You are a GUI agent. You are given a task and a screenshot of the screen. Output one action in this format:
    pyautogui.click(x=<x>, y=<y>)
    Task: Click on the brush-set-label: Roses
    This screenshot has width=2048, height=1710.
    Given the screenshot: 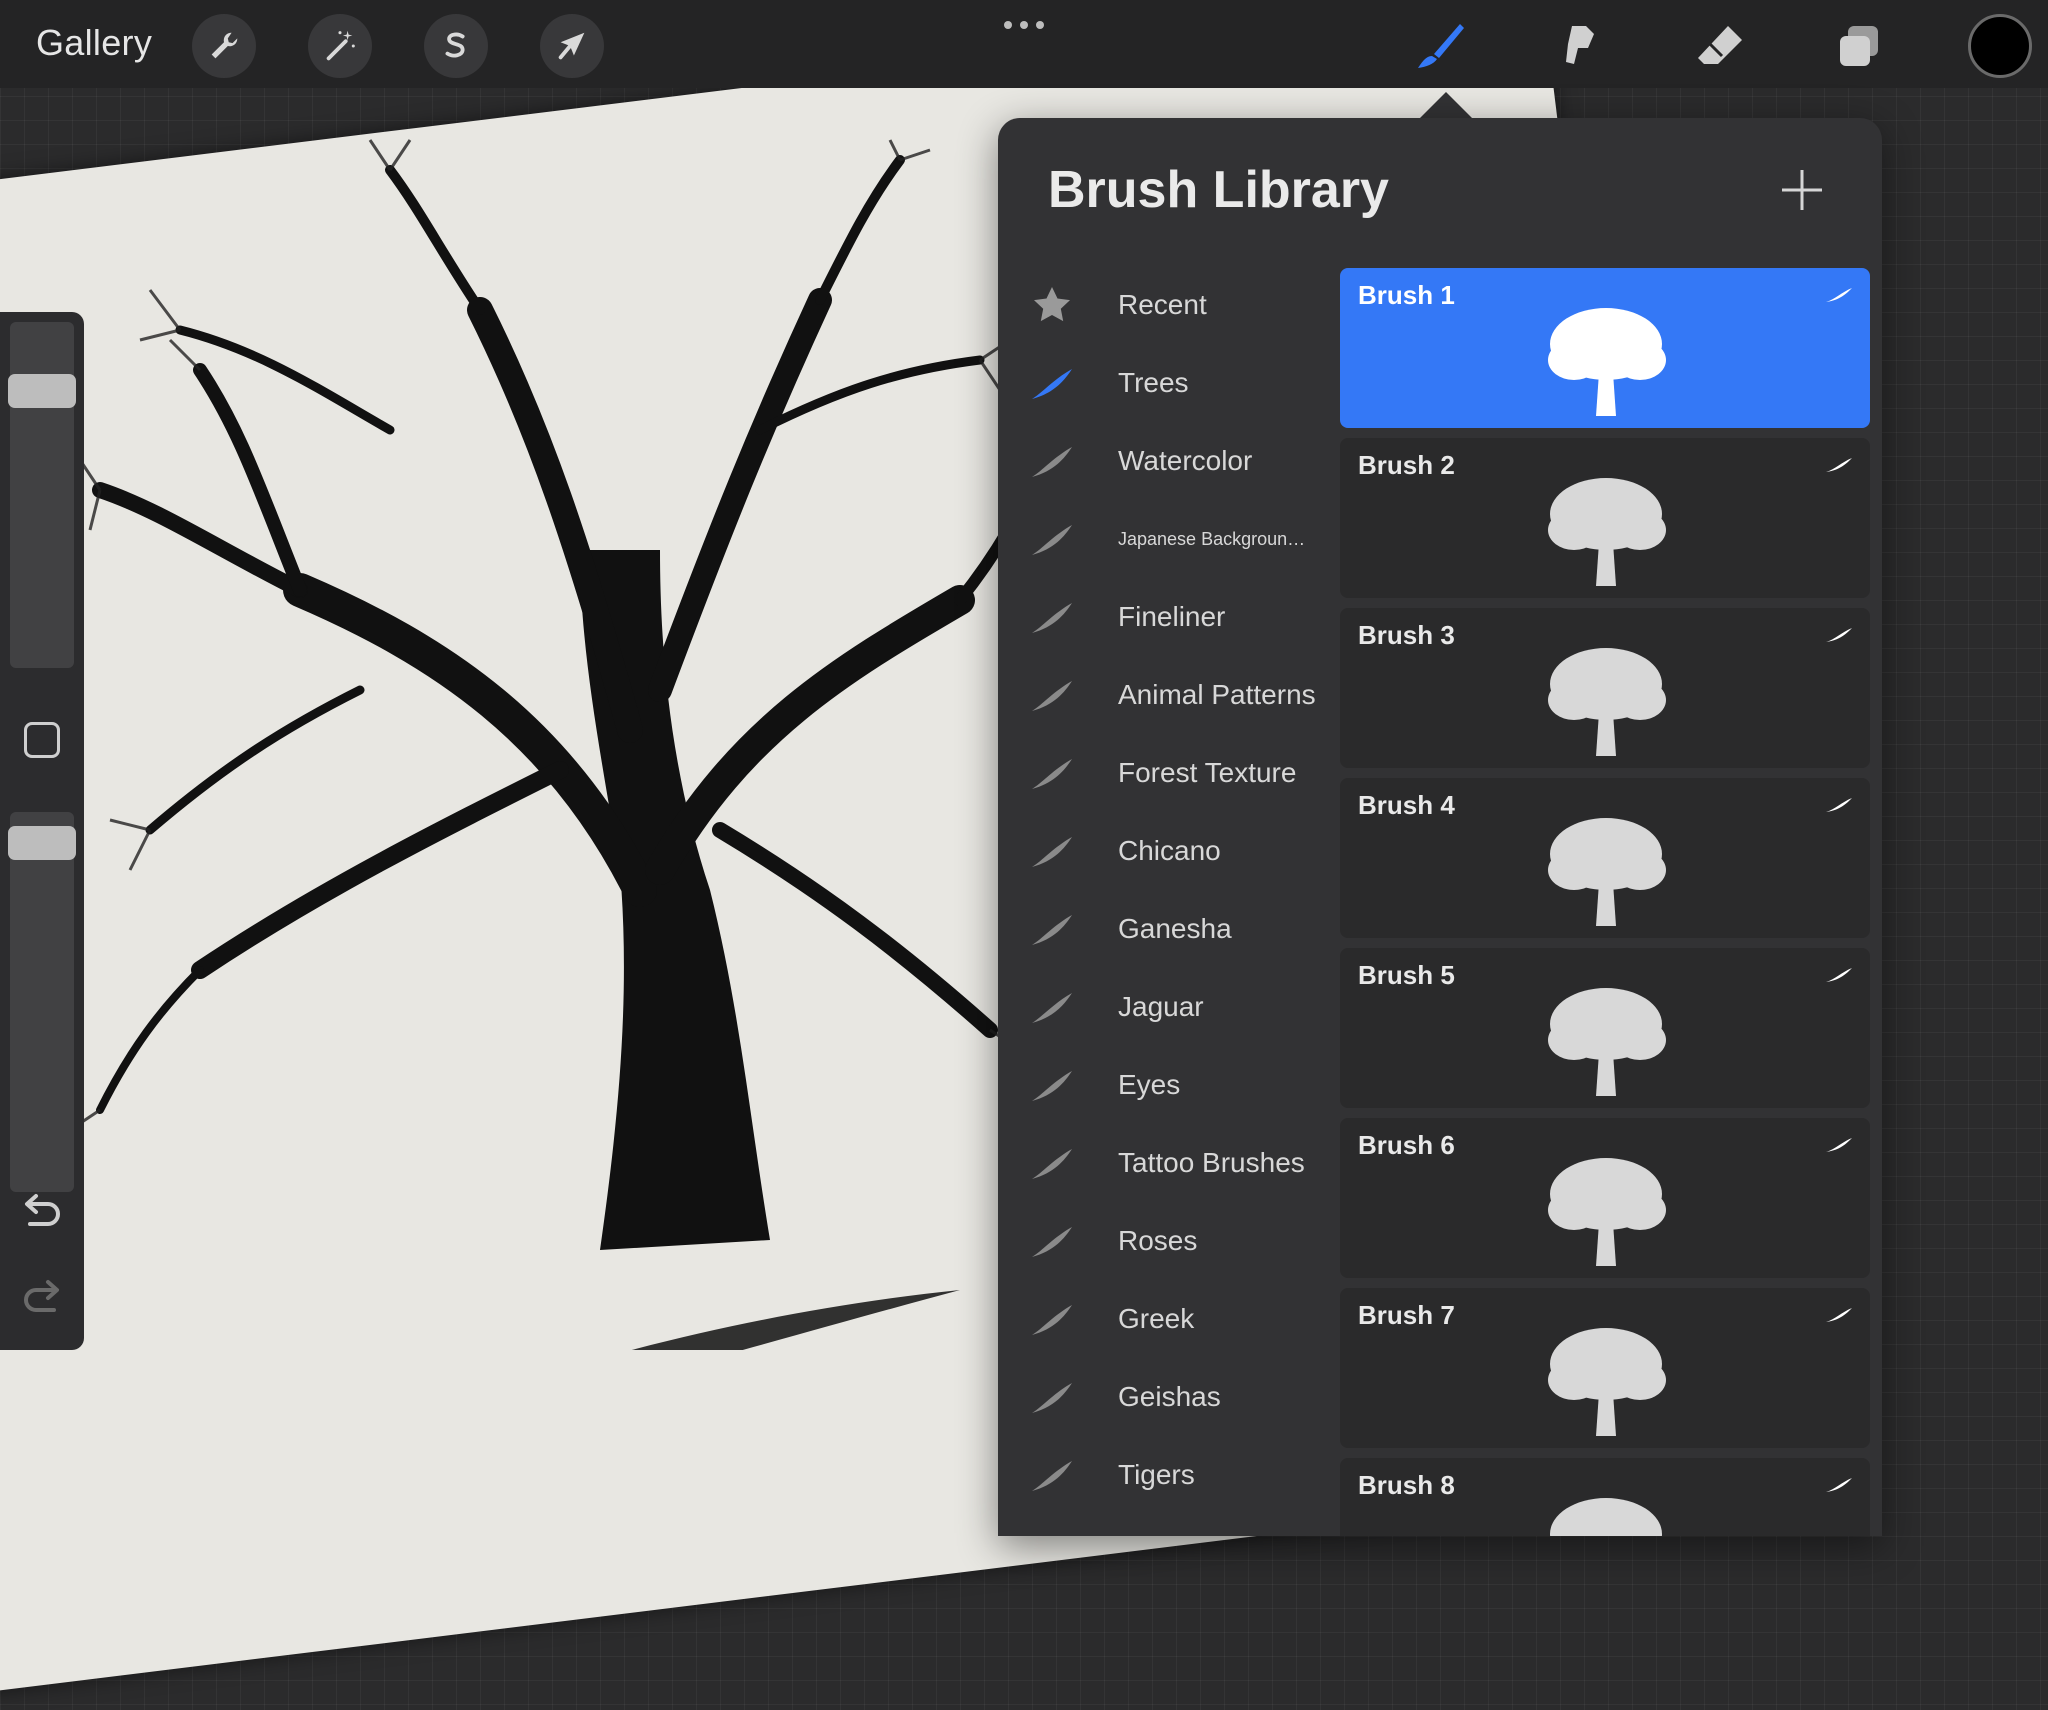 What is the action you would take?
    pyautogui.click(x=1158, y=1240)
    